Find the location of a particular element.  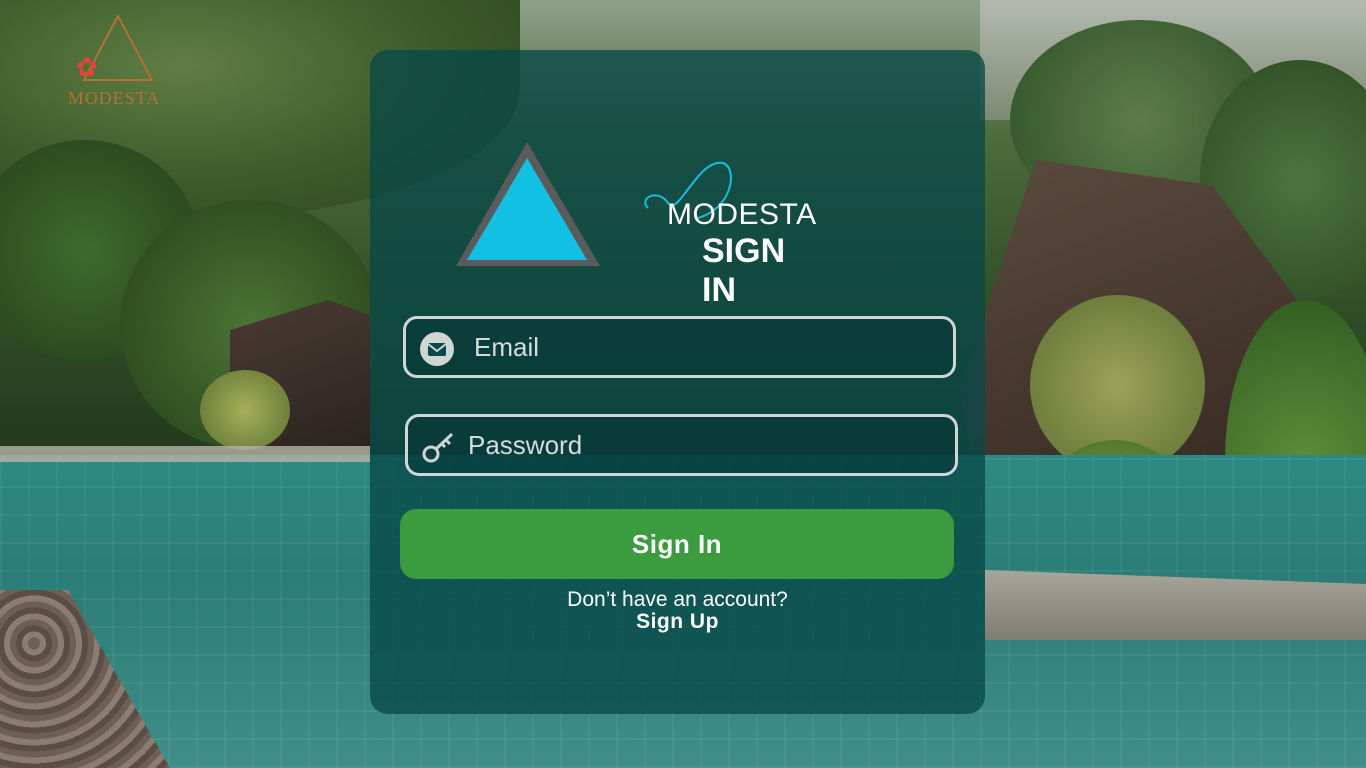

brand-logo: MODESTA SIGN IN is located at coordinates (635, 223).